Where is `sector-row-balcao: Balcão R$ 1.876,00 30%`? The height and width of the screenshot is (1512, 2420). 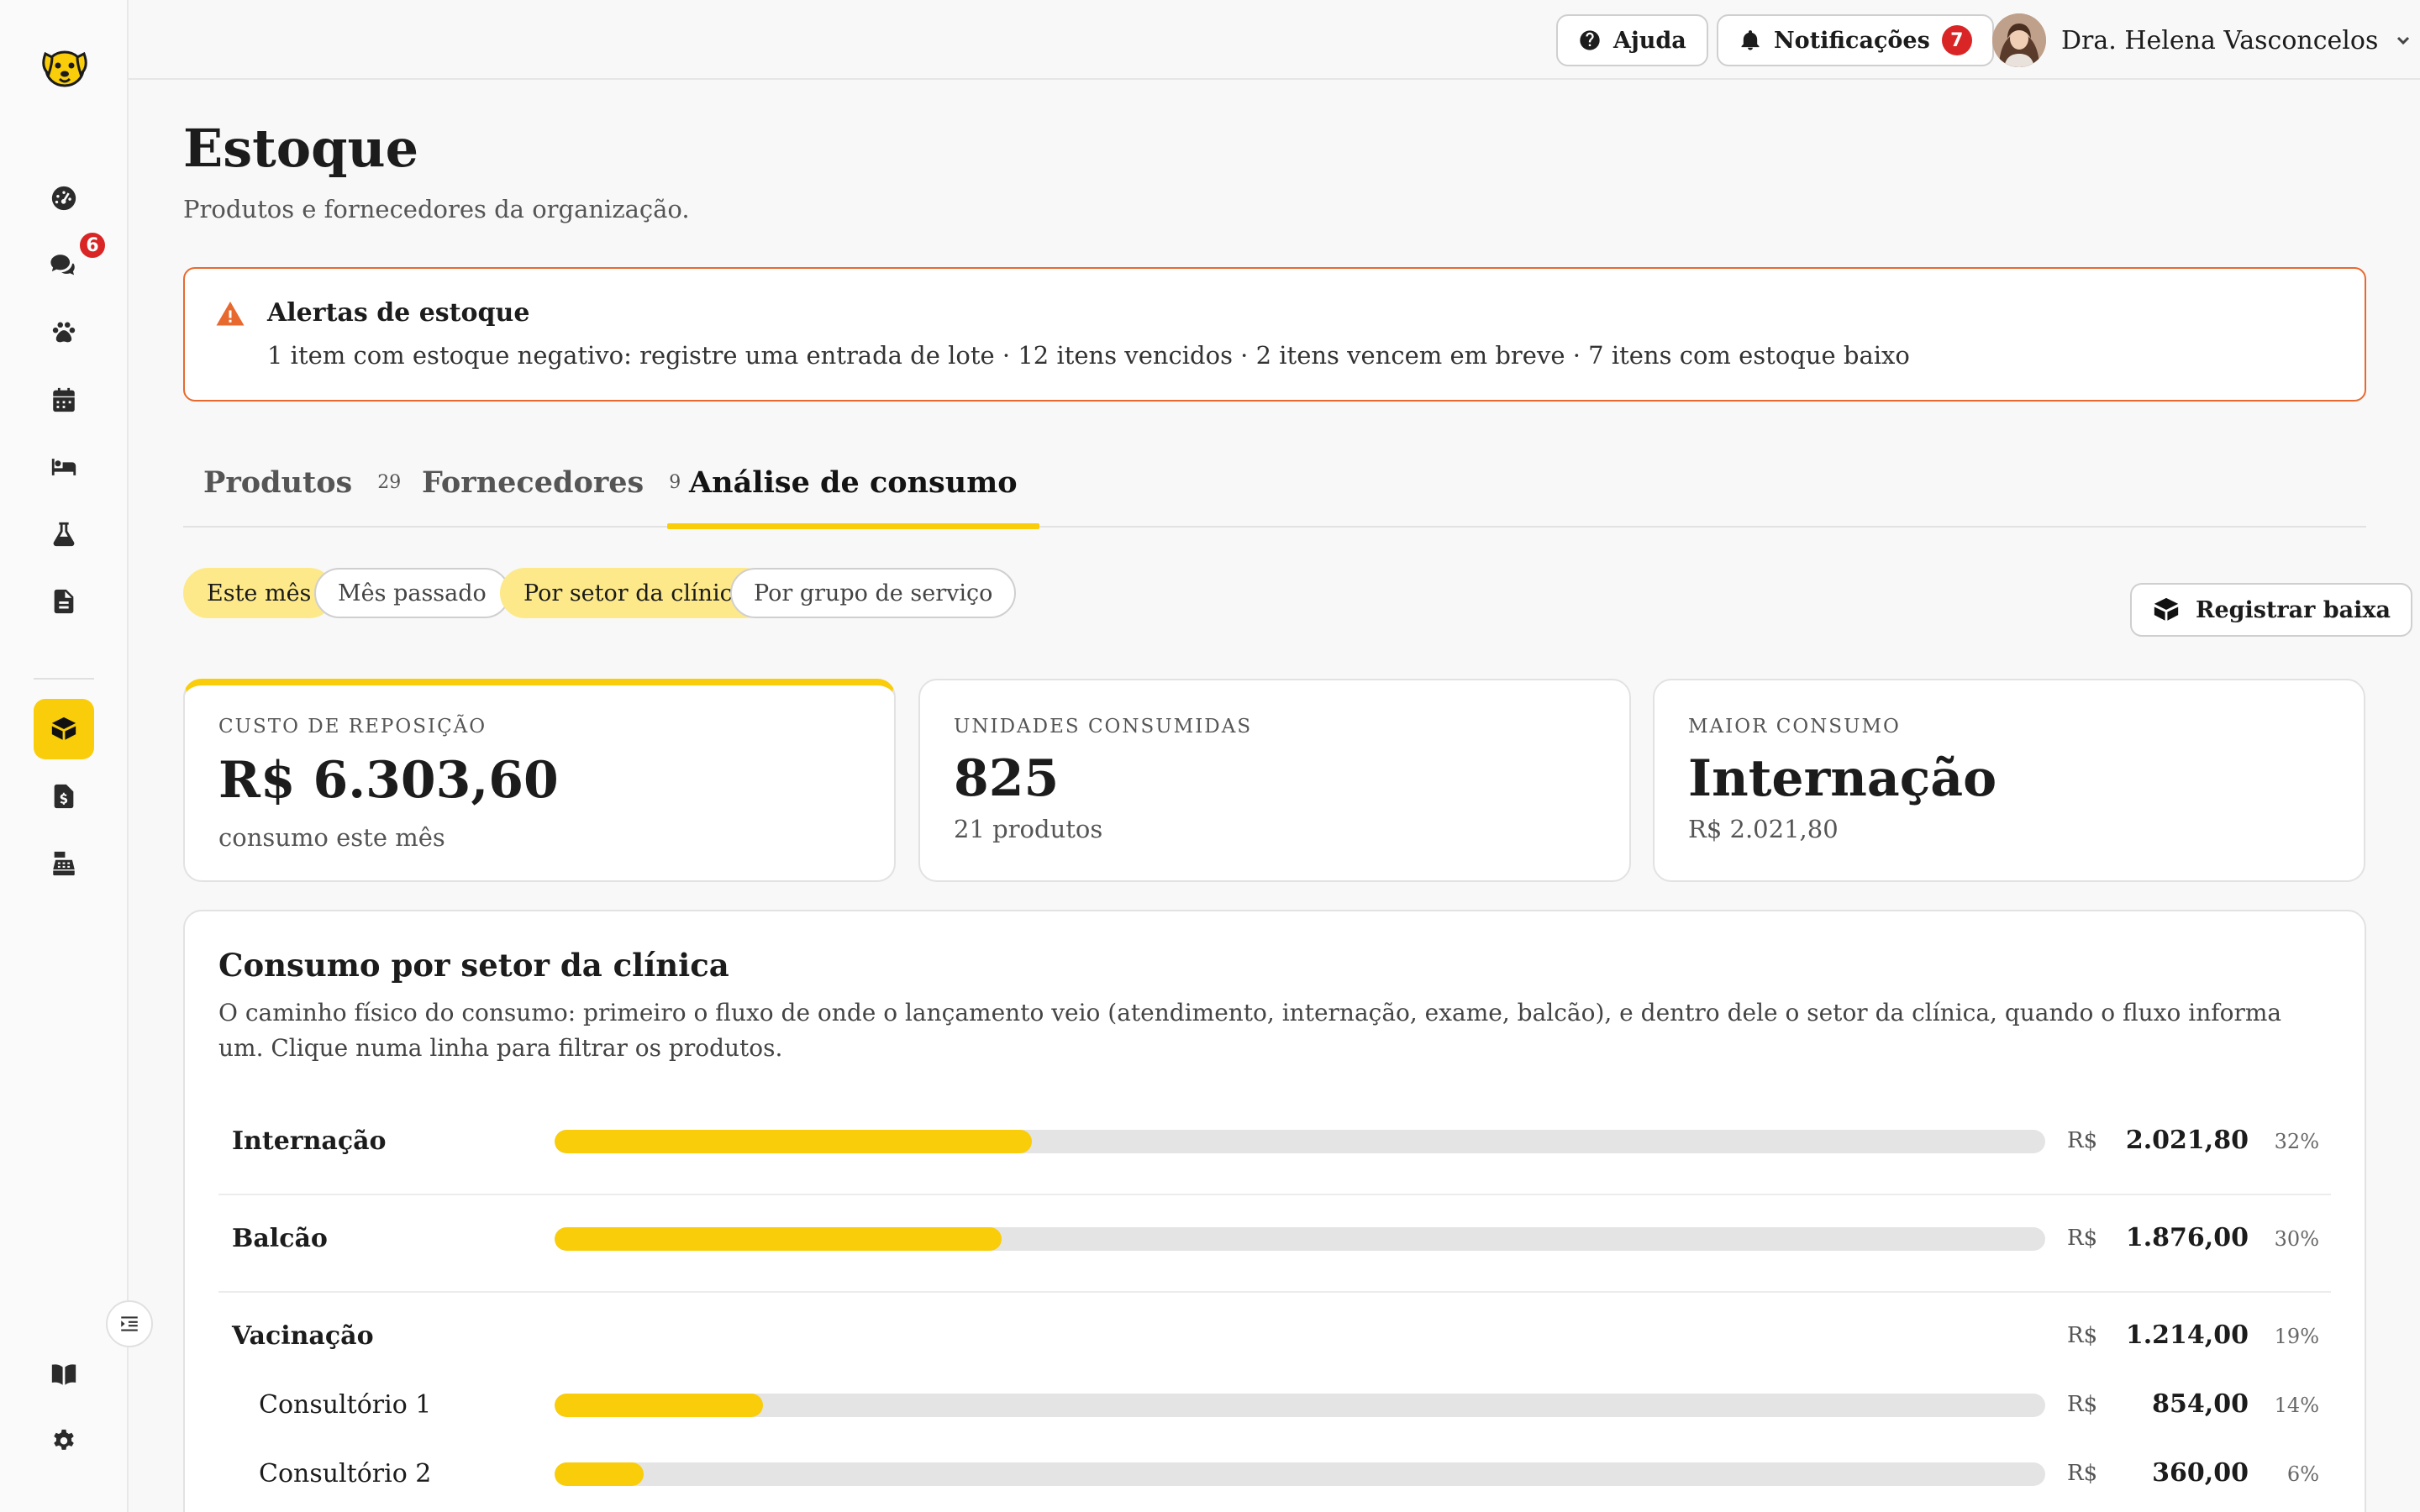 sector-row-balcao: Balcão R$ 1.876,00 30% is located at coordinates (1274, 1244).